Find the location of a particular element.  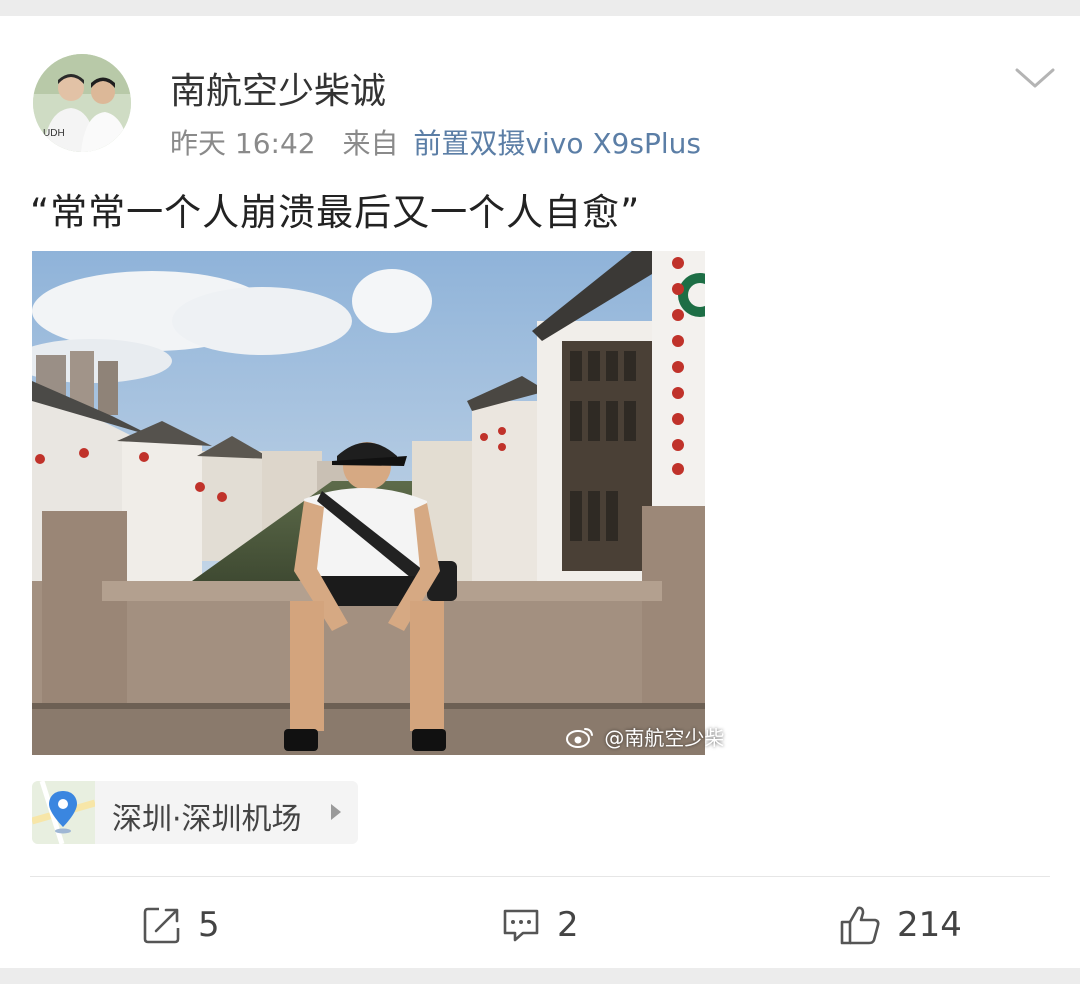

post-meta: 昨天 16:42 来自 前置双摄vivo X9sPlus is located at coordinates (435, 142).